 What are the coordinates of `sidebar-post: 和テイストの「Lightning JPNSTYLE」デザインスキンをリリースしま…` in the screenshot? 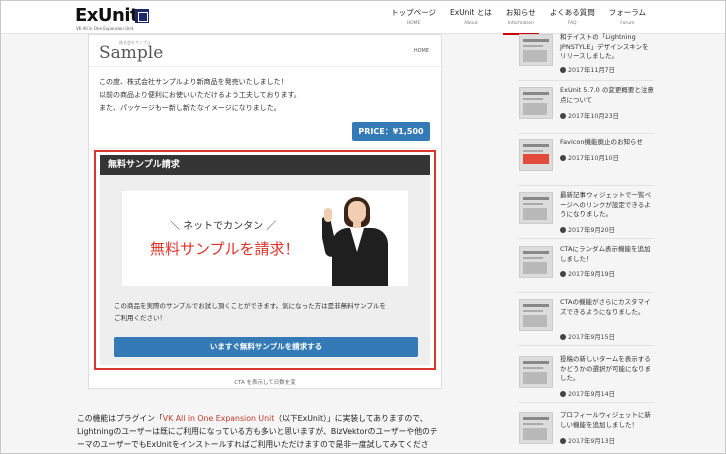 It's located at (586, 56).